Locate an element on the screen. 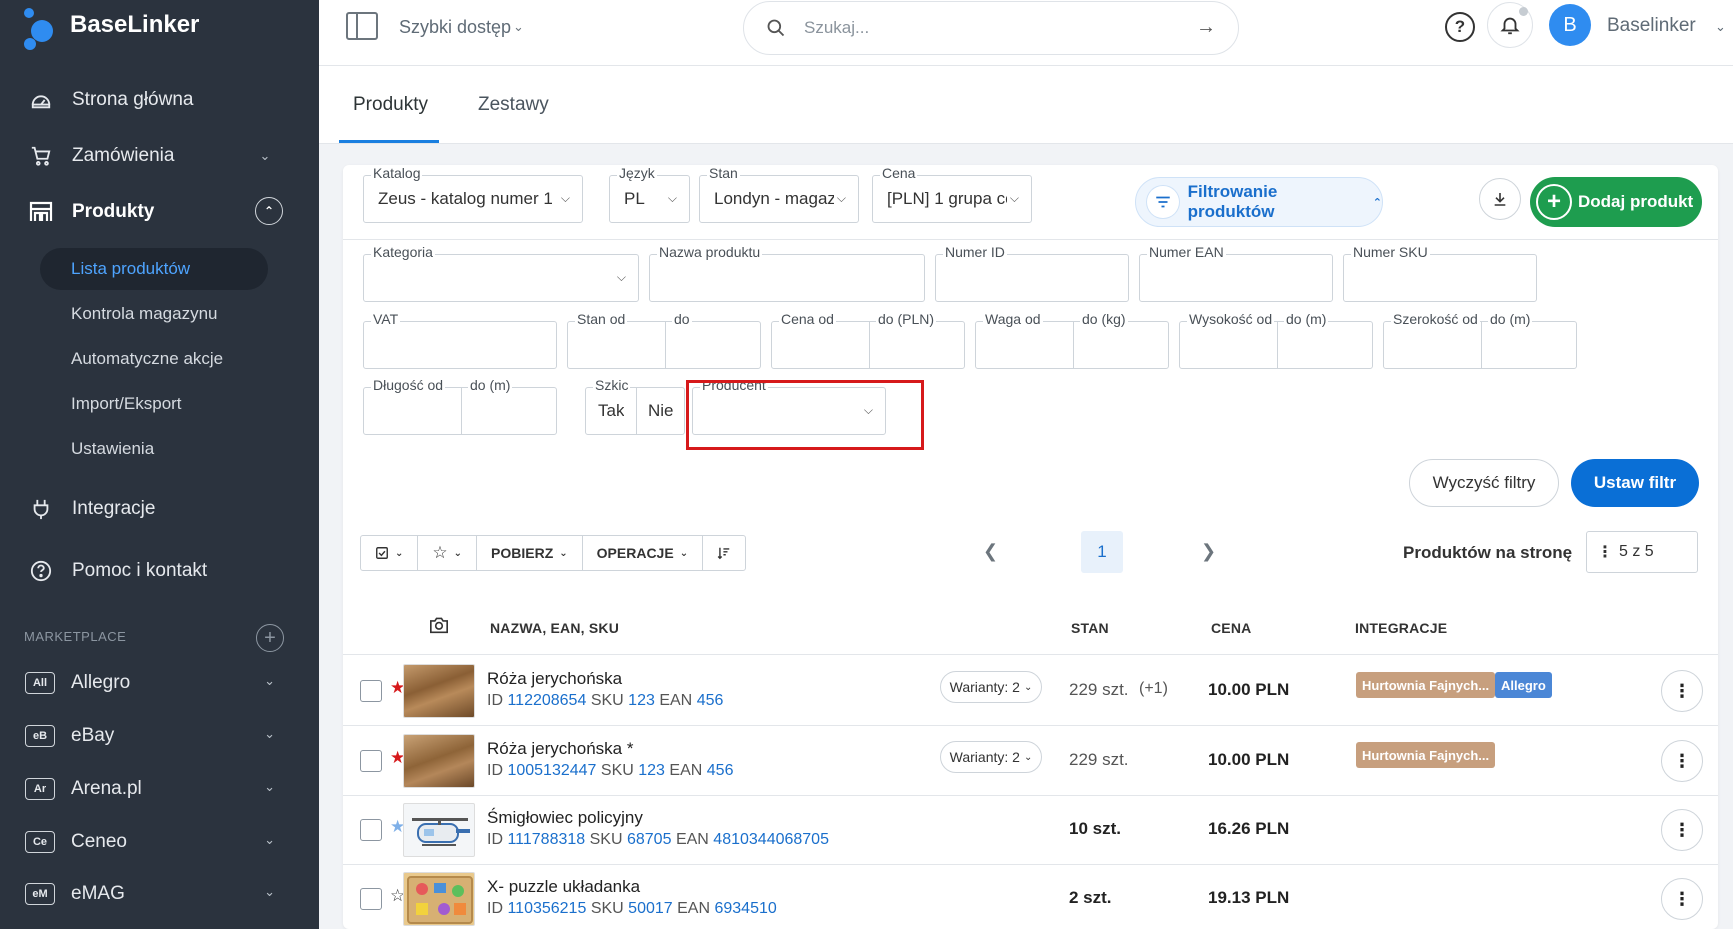 This screenshot has width=1733, height=929. column-header-stock: STAN is located at coordinates (1090, 628).